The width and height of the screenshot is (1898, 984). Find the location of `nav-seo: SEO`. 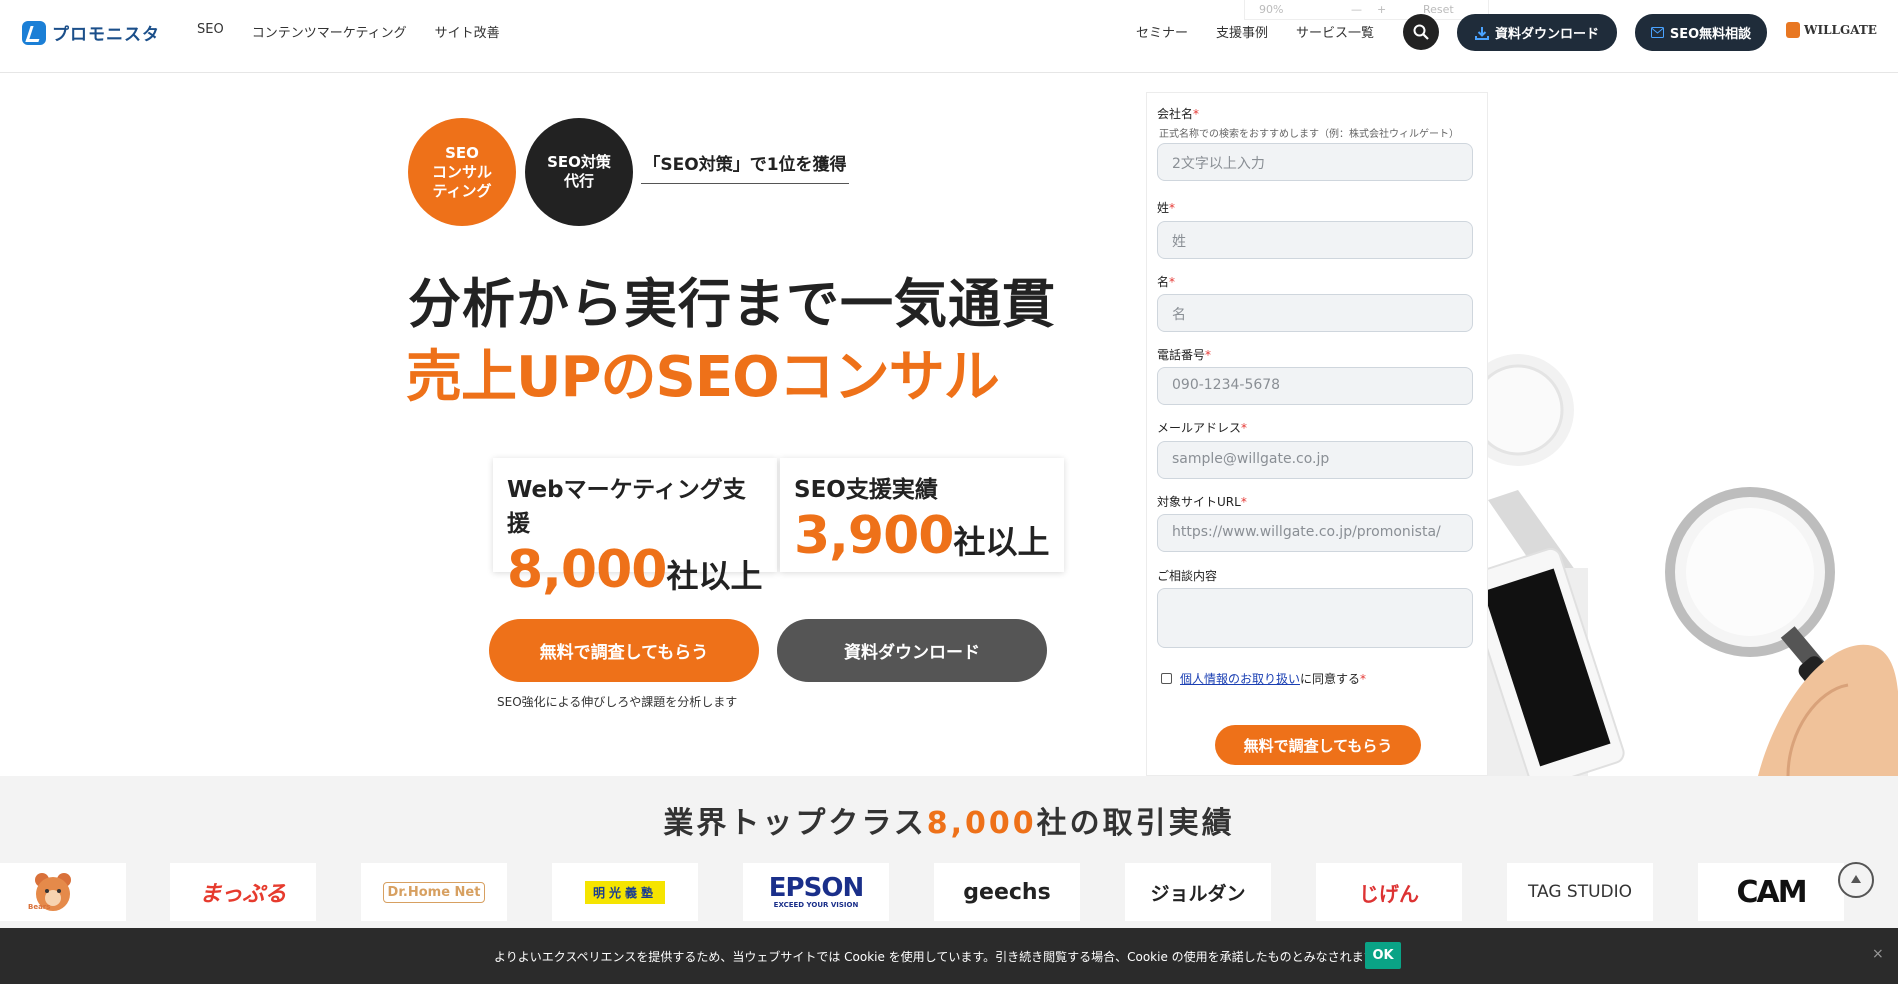

nav-seo: SEO is located at coordinates (210, 31).